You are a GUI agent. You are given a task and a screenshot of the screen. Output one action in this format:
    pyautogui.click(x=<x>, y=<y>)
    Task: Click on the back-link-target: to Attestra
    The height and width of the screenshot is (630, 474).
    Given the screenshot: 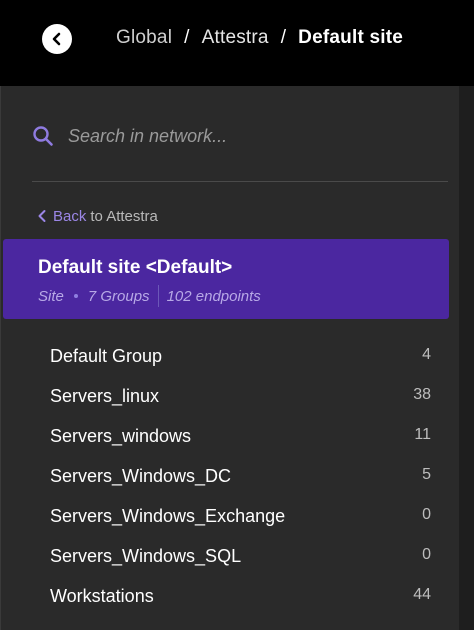 What is the action you would take?
    pyautogui.click(x=124, y=216)
    